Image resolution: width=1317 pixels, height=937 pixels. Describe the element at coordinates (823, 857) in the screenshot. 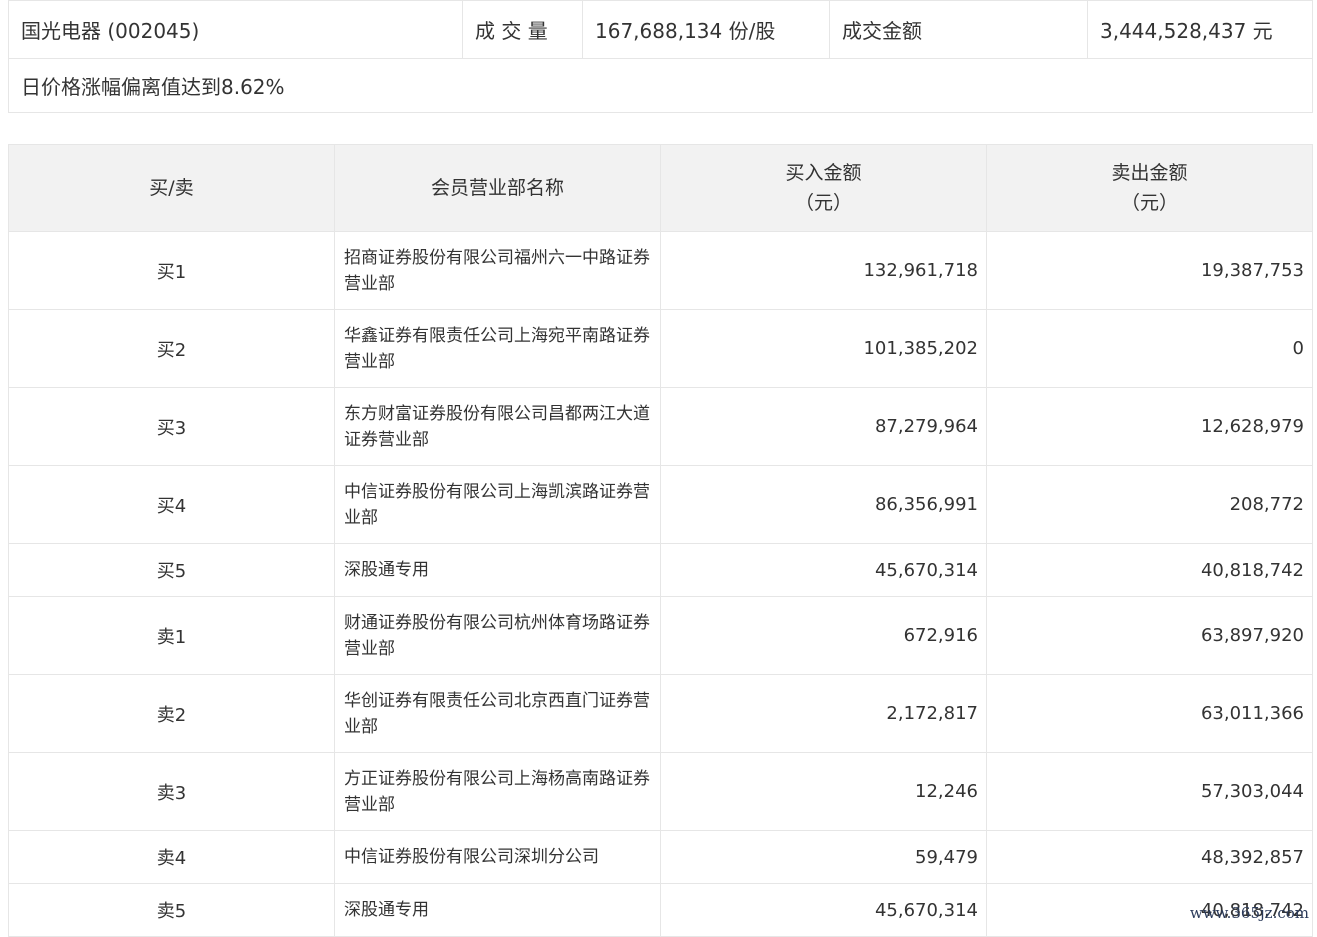

I see `row-buy-amount: 59,479` at that location.